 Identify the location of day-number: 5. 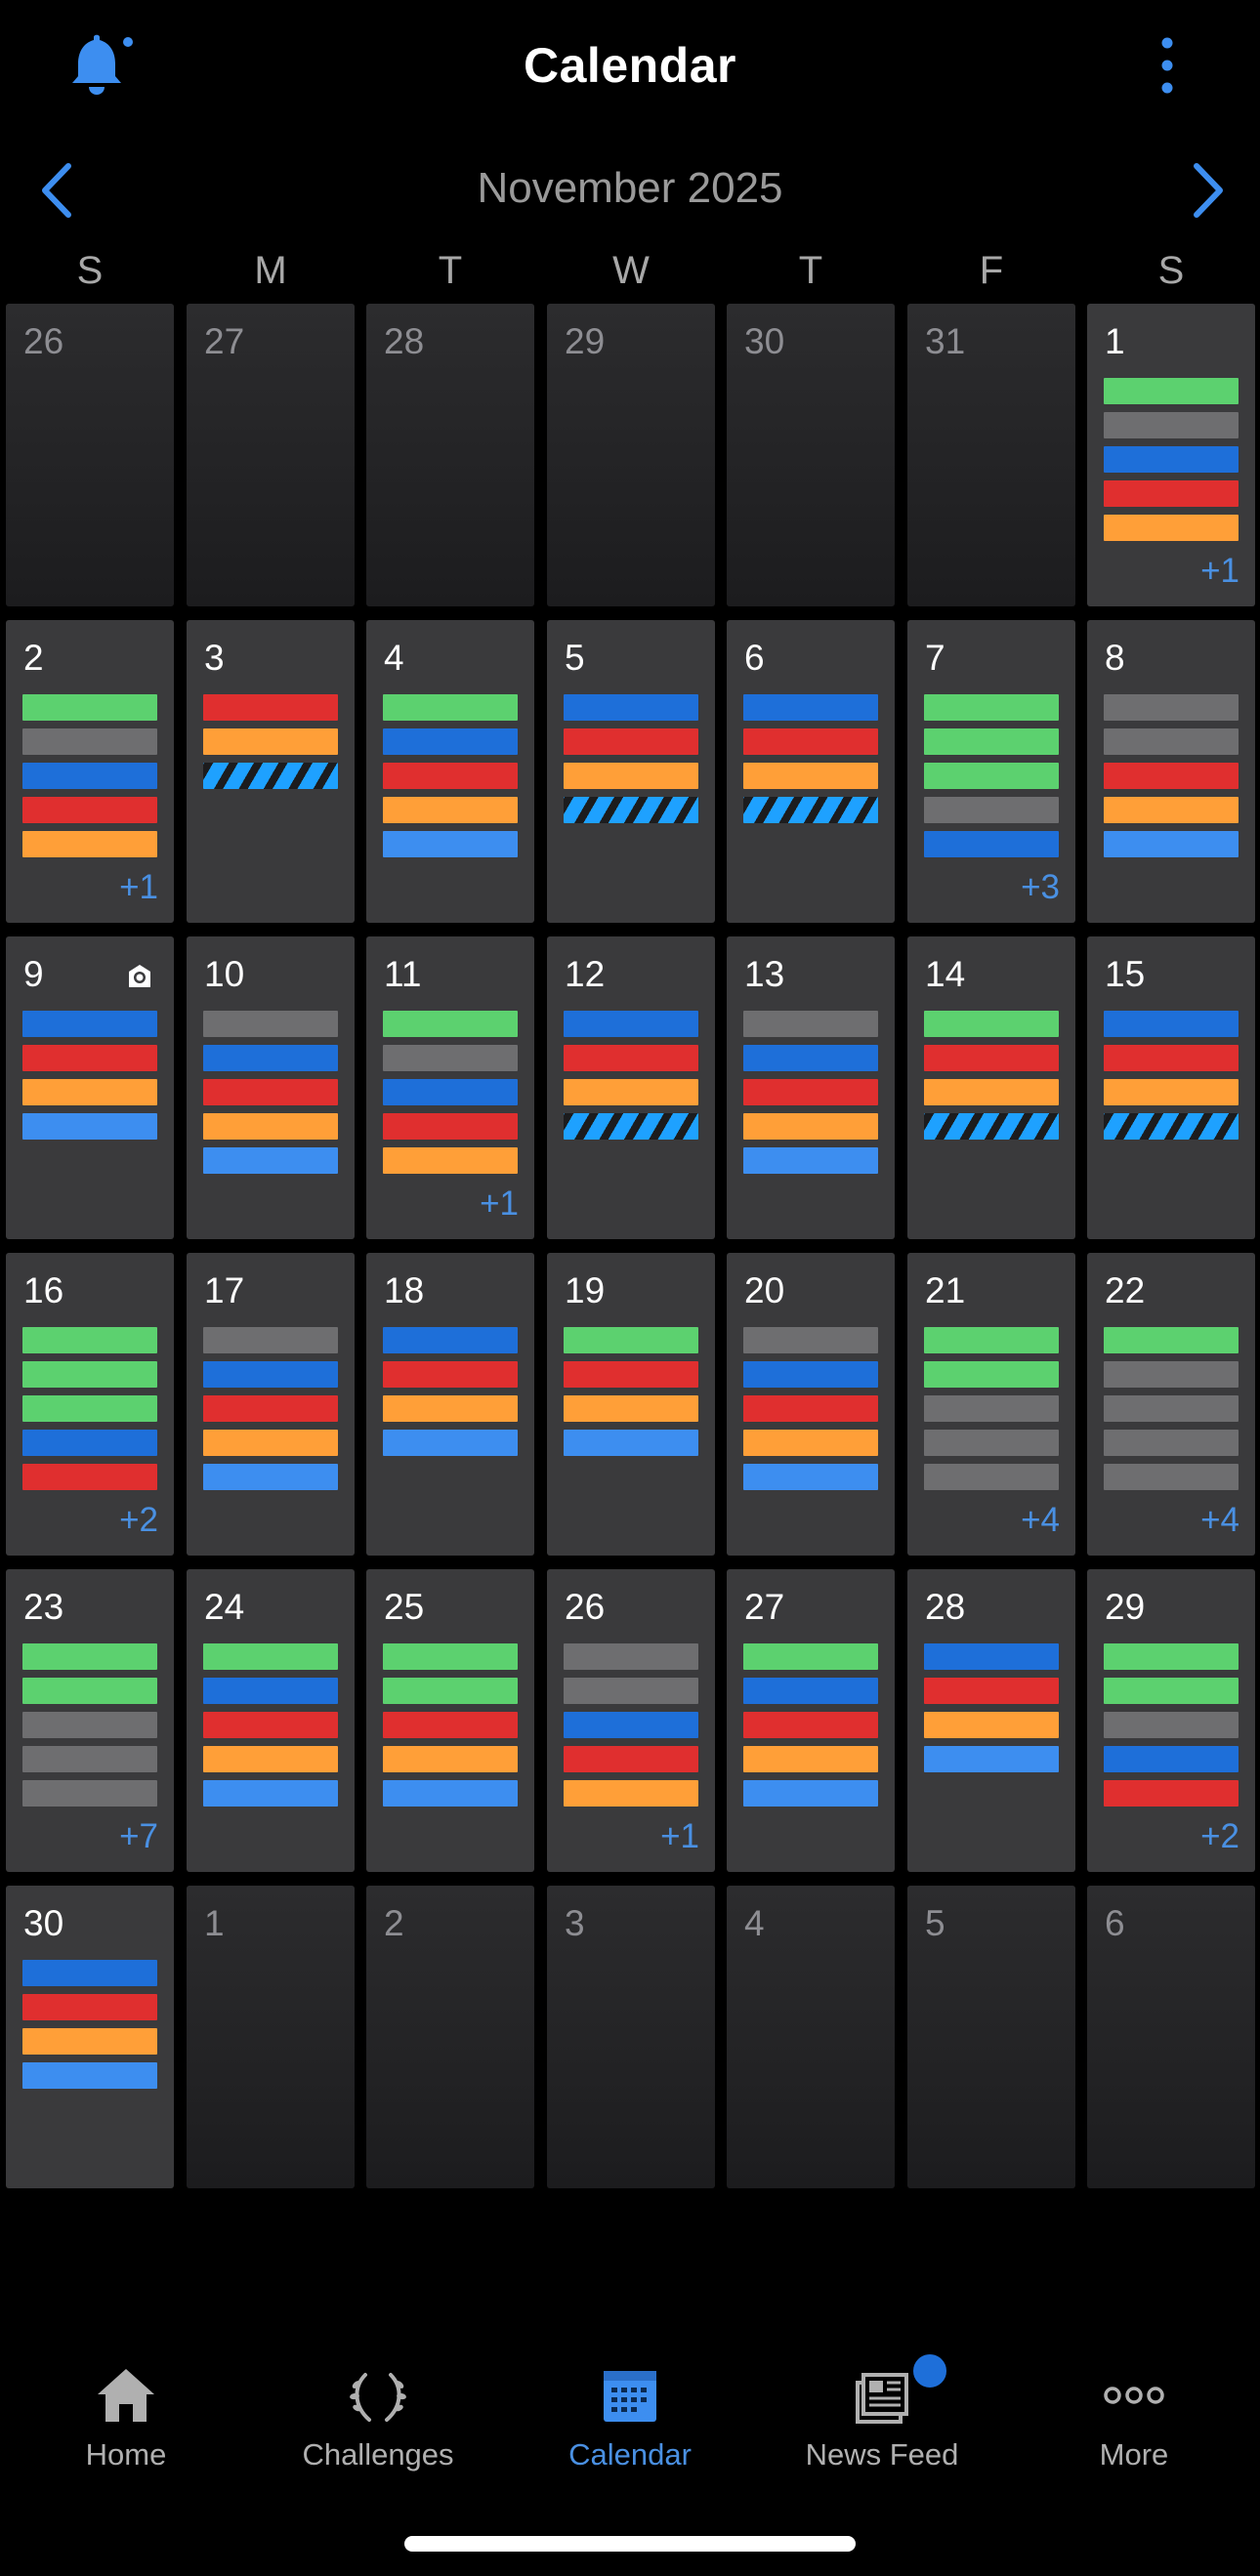
(575, 658).